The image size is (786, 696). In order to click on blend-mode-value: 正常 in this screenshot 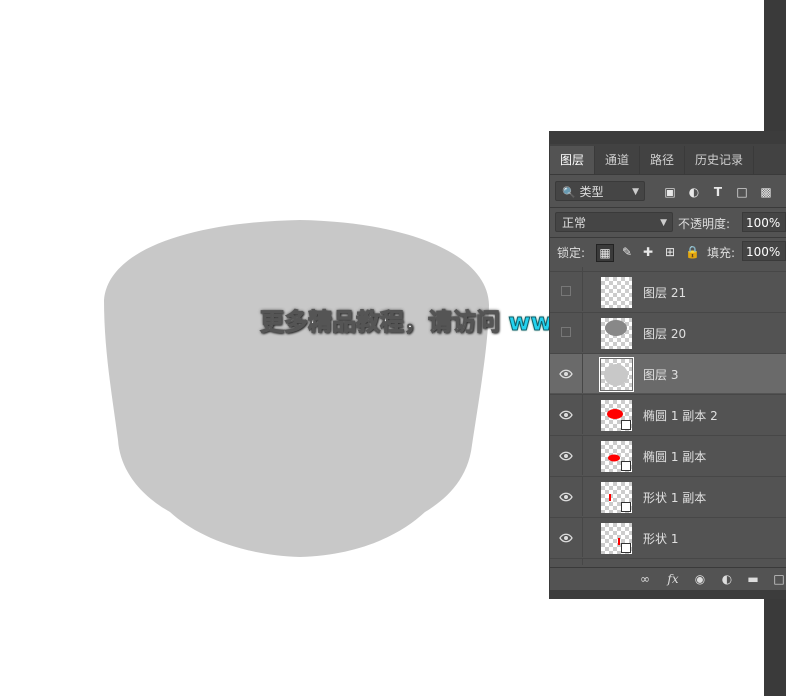, I will do `click(574, 223)`.